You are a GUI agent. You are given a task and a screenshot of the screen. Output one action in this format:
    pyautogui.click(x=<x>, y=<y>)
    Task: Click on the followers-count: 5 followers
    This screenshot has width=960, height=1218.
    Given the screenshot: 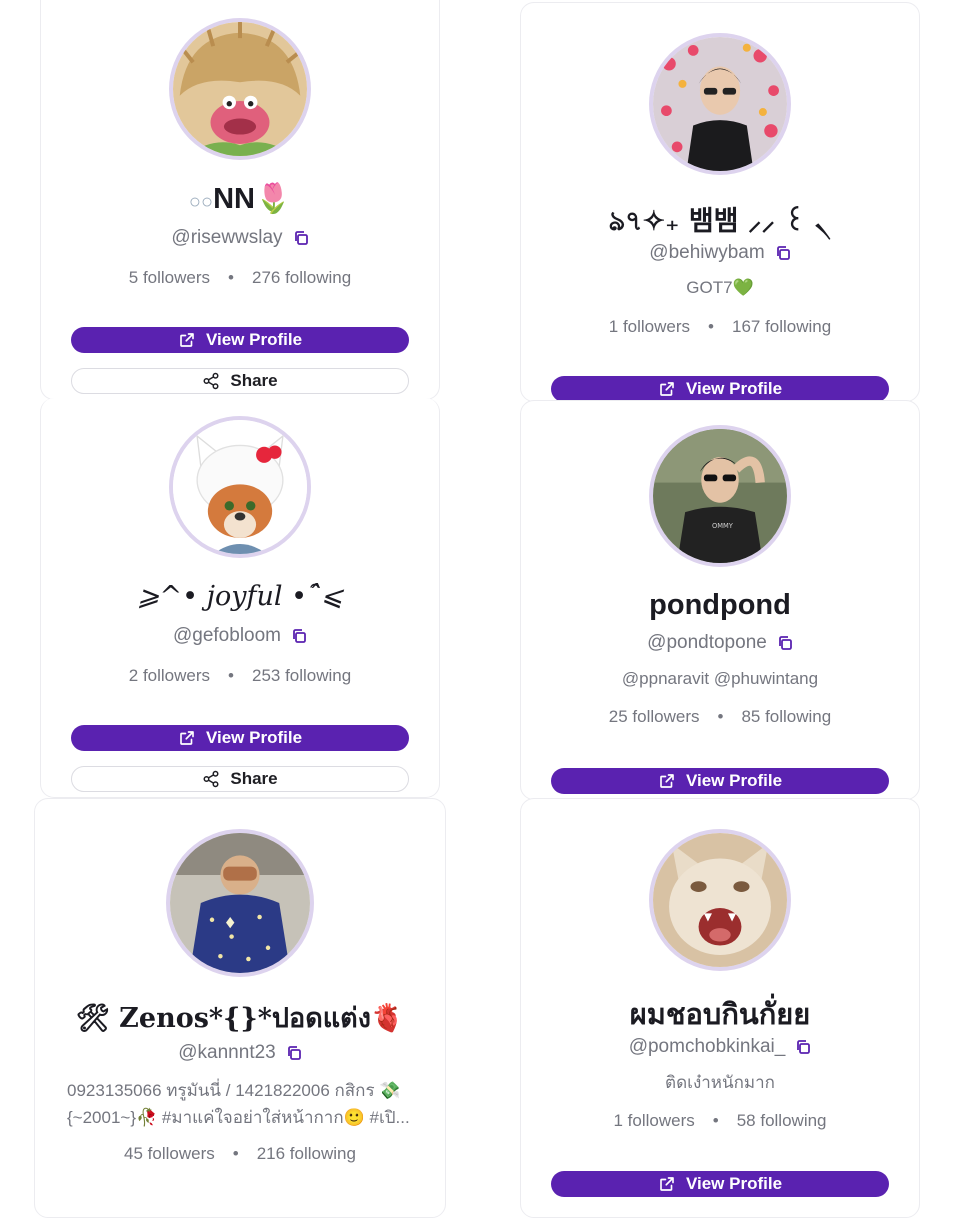 What is the action you would take?
    pyautogui.click(x=169, y=277)
    